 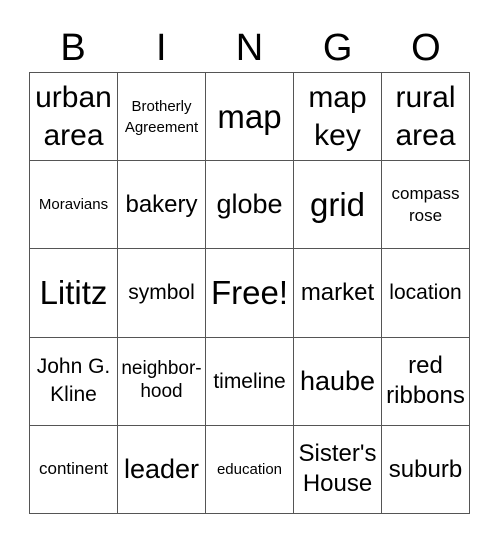 What do you see at coordinates (74, 293) in the screenshot?
I see `bingo-cell: Lititz` at bounding box center [74, 293].